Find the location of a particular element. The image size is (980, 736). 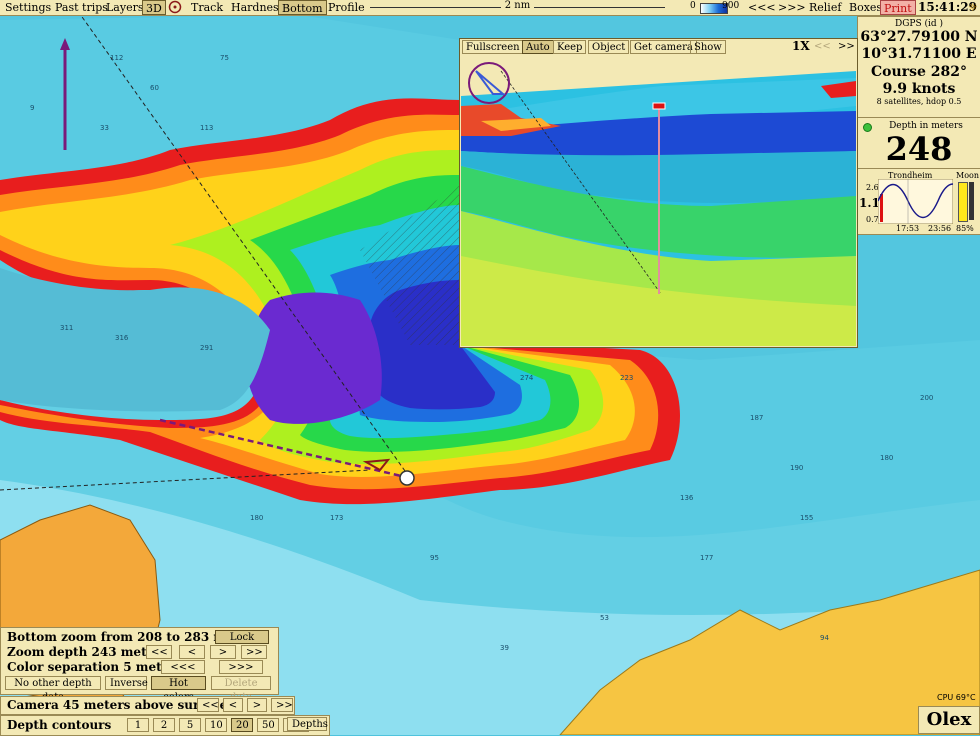

svg-text: 200 is located at coordinates (926, 398).